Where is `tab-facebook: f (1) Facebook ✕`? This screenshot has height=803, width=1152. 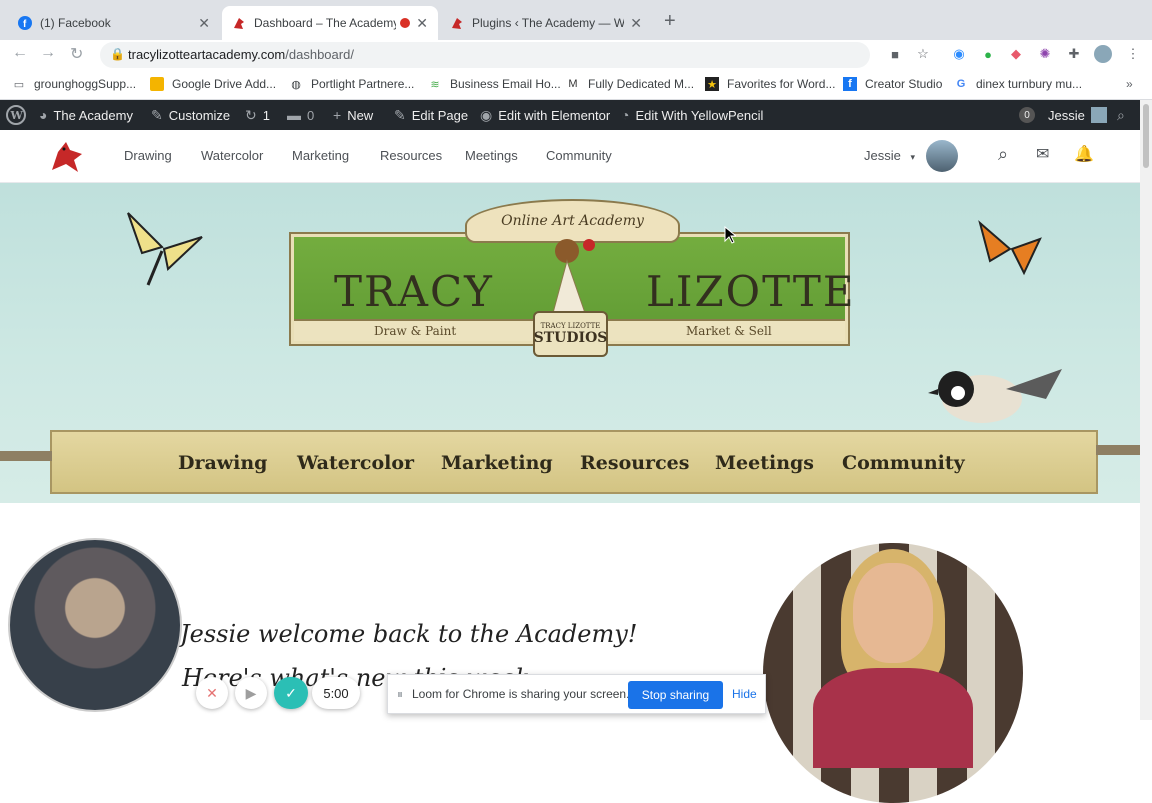
tab-facebook: f (1) Facebook ✕ is located at coordinates (114, 23).